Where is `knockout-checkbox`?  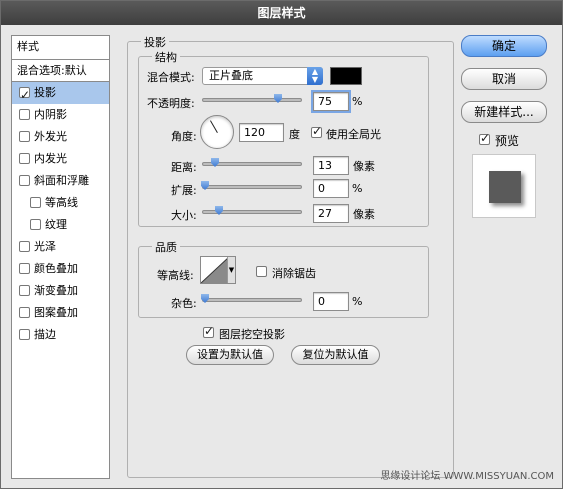 knockout-checkbox is located at coordinates (208, 331).